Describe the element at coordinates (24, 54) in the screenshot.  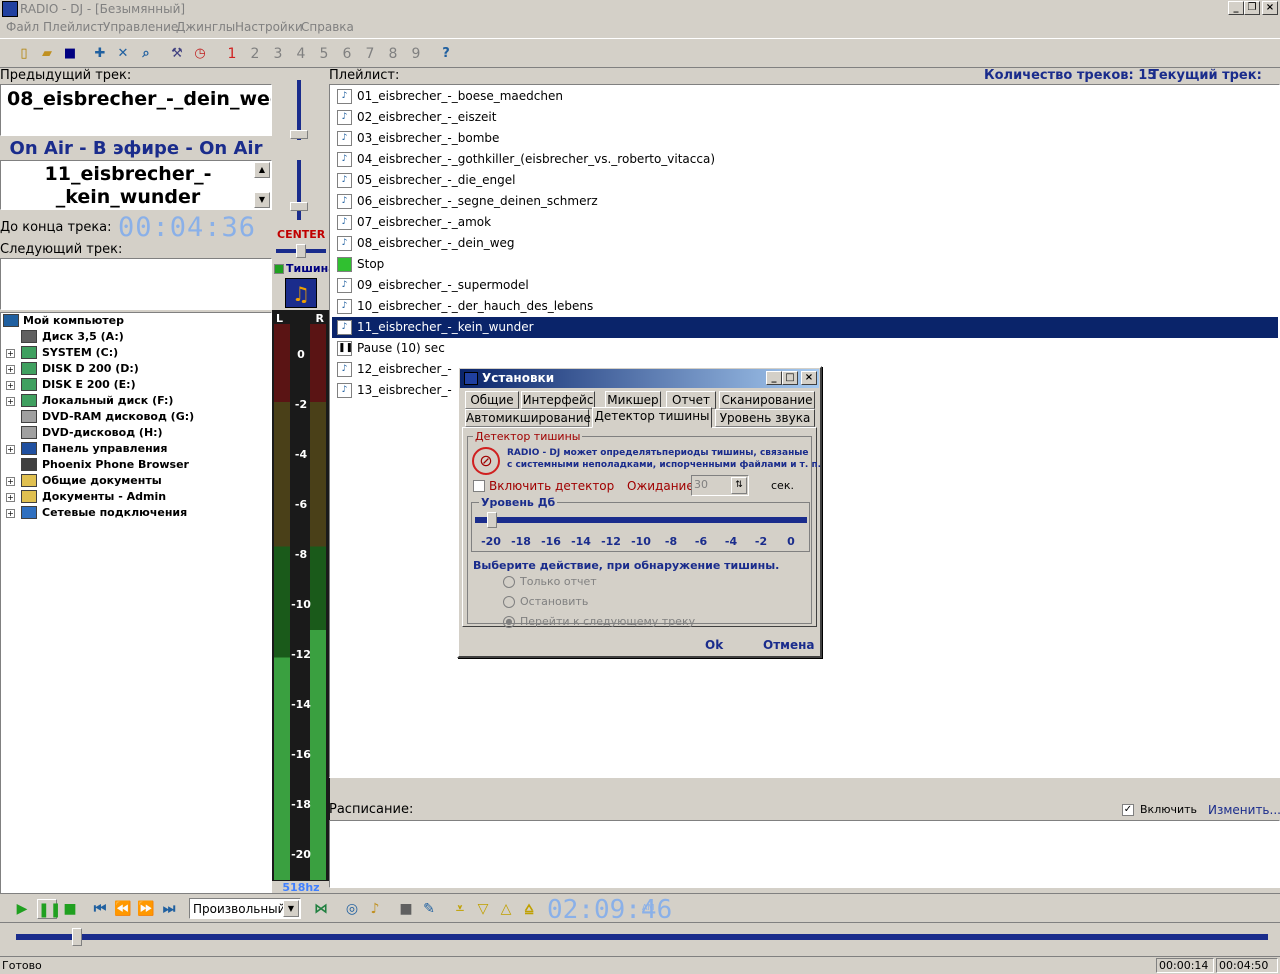
I see `new-file-icon: ▯` at that location.